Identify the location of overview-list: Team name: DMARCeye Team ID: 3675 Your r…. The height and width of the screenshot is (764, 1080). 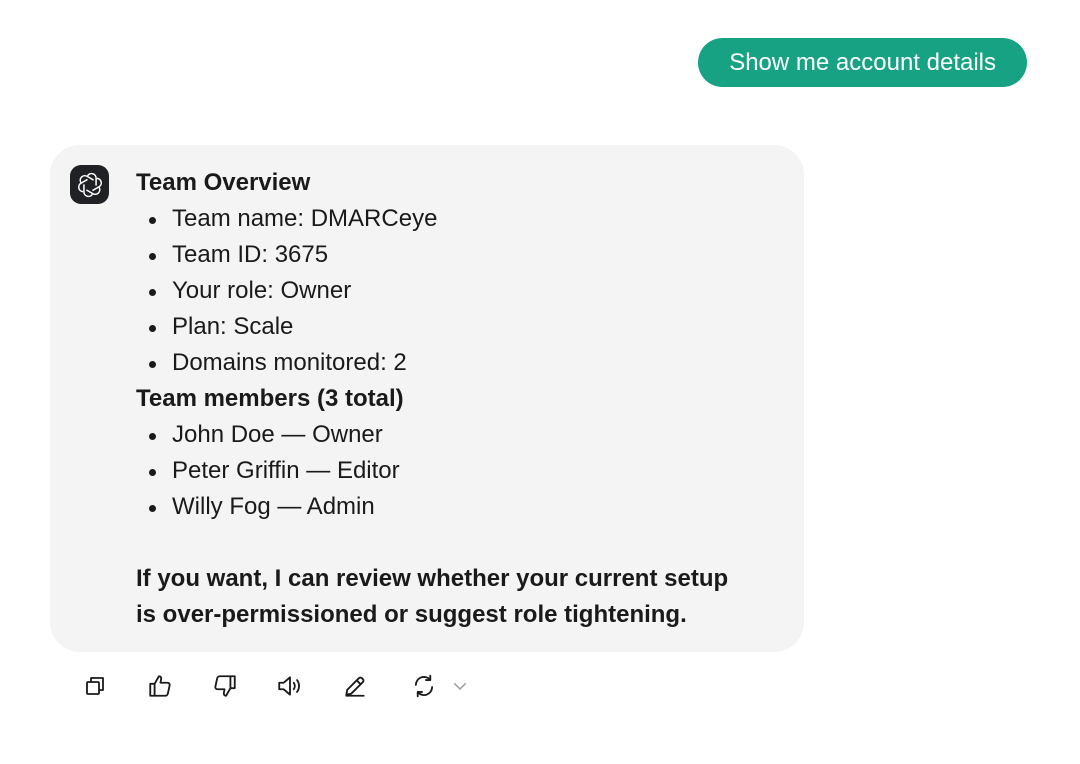
(456, 291).